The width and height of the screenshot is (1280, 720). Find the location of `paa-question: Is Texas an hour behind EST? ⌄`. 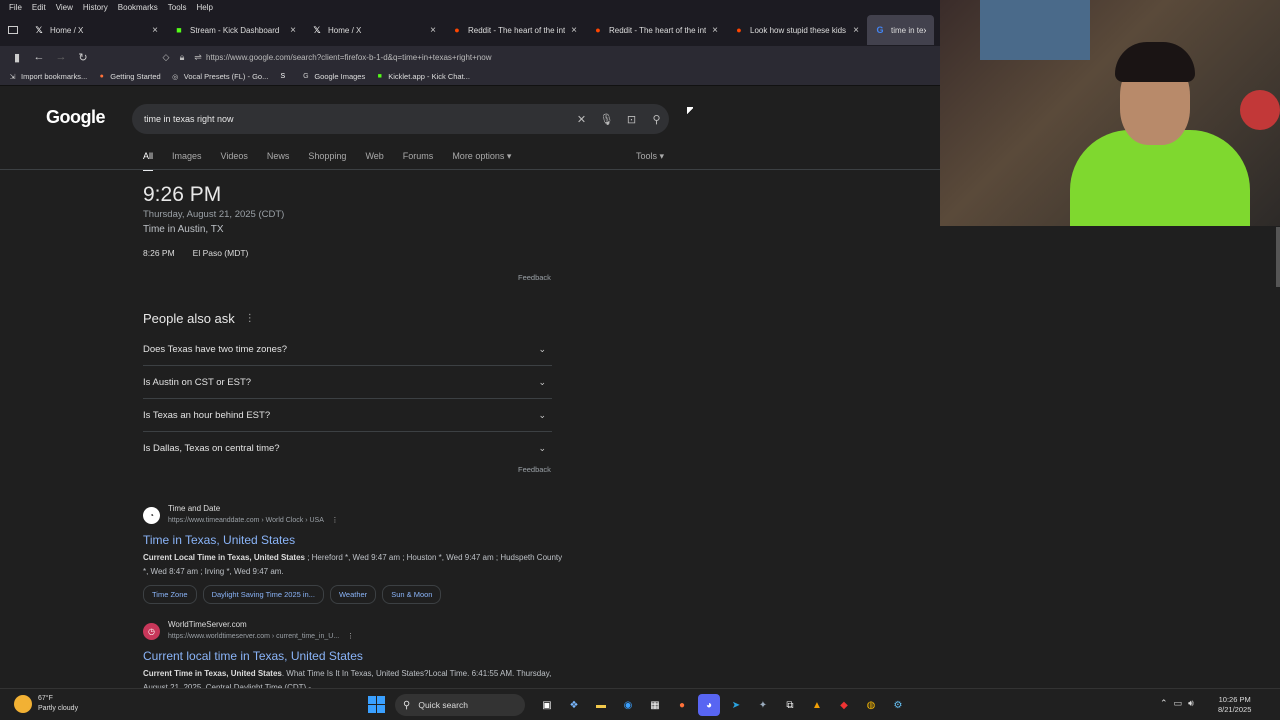

paa-question: Is Texas an hour behind EST? ⌄ is located at coordinates (347, 415).